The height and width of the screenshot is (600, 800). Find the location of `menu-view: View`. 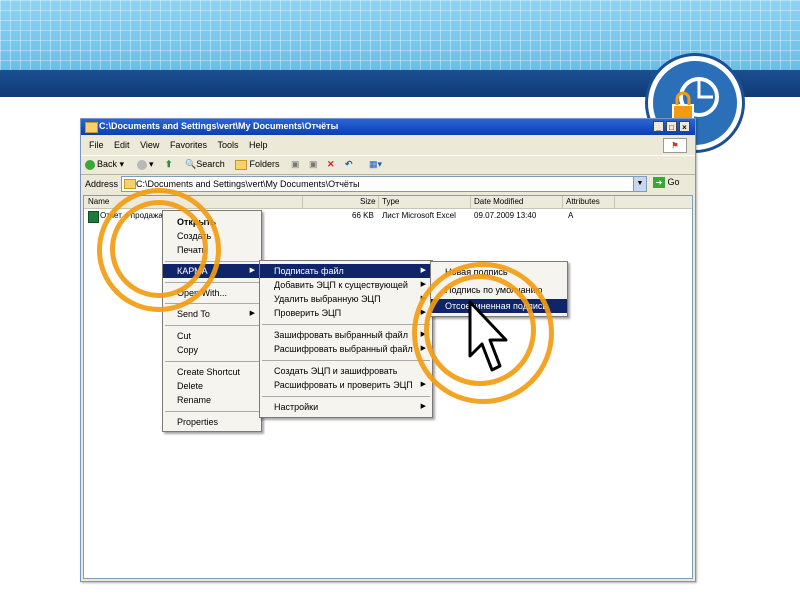

menu-view: View is located at coordinates (149, 145).